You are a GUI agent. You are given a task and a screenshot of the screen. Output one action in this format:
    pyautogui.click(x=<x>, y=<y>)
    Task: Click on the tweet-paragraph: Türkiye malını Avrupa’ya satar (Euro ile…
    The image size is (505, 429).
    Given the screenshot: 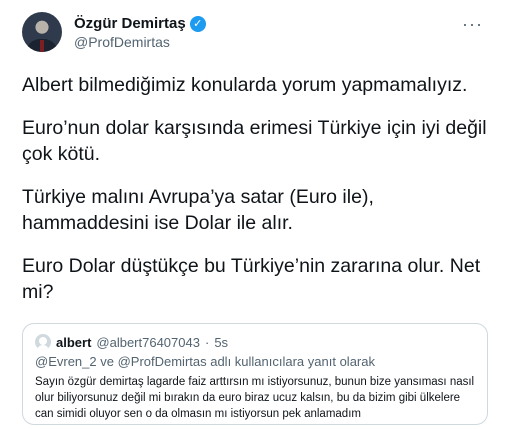 What is the action you would take?
    pyautogui.click(x=198, y=210)
    